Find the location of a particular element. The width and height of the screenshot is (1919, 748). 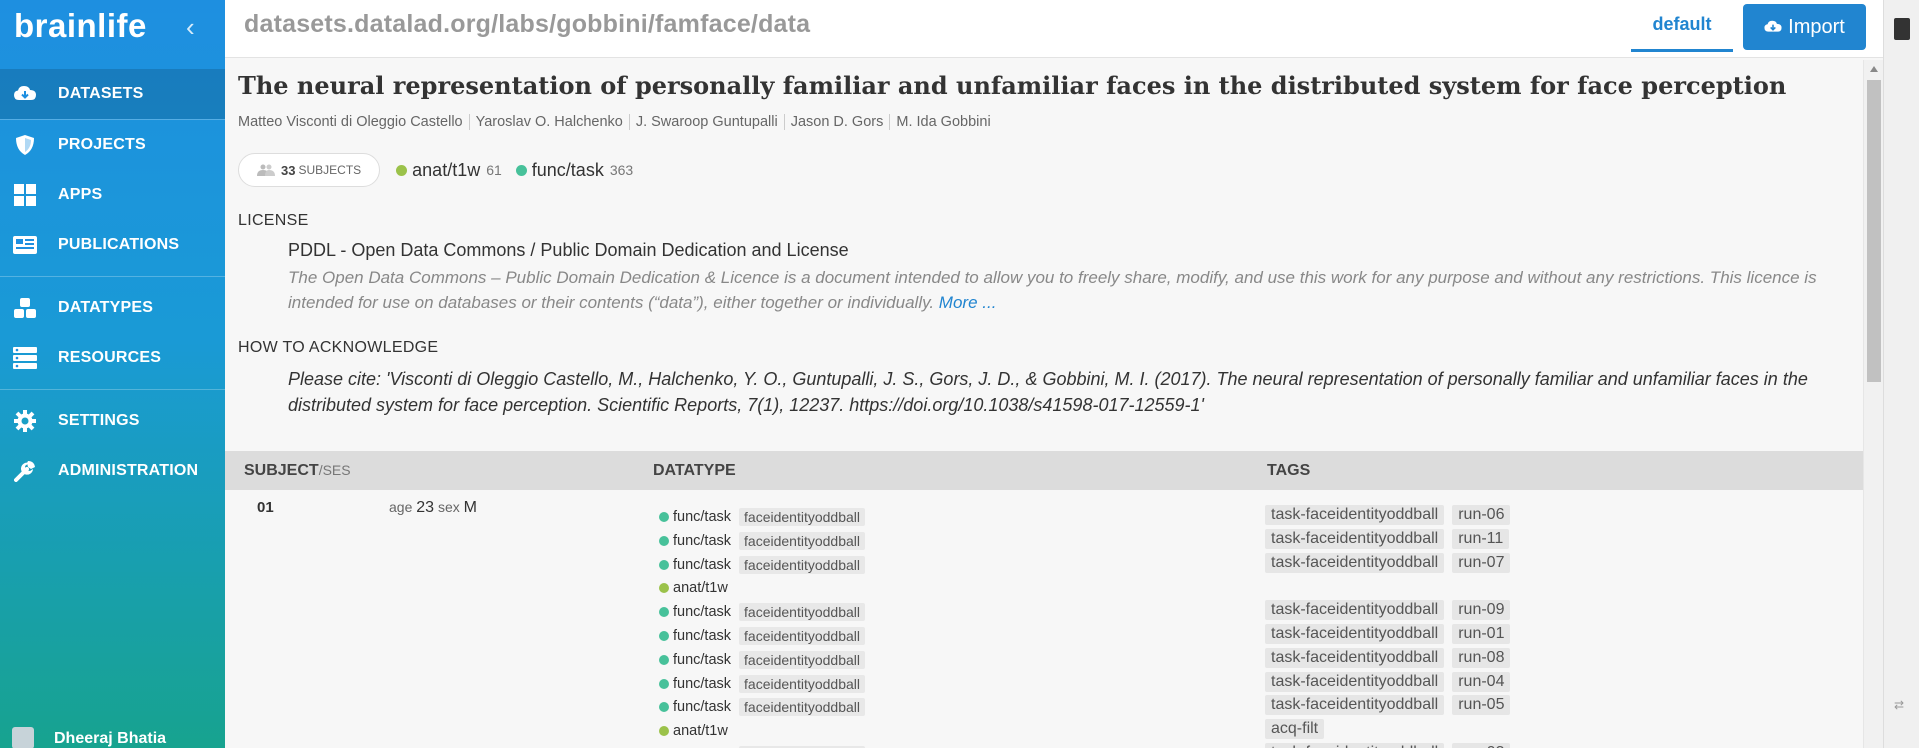

tab-default: default is located at coordinates (1682, 26).